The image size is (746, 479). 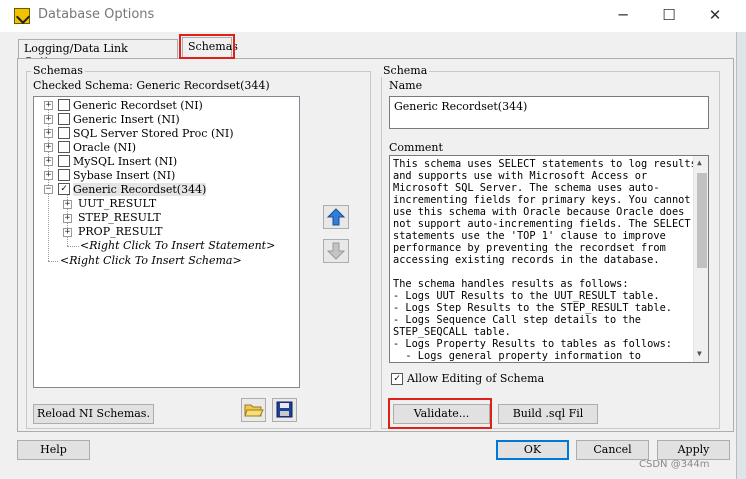 I want to click on cancel-button: Cancel, so click(x=612, y=450).